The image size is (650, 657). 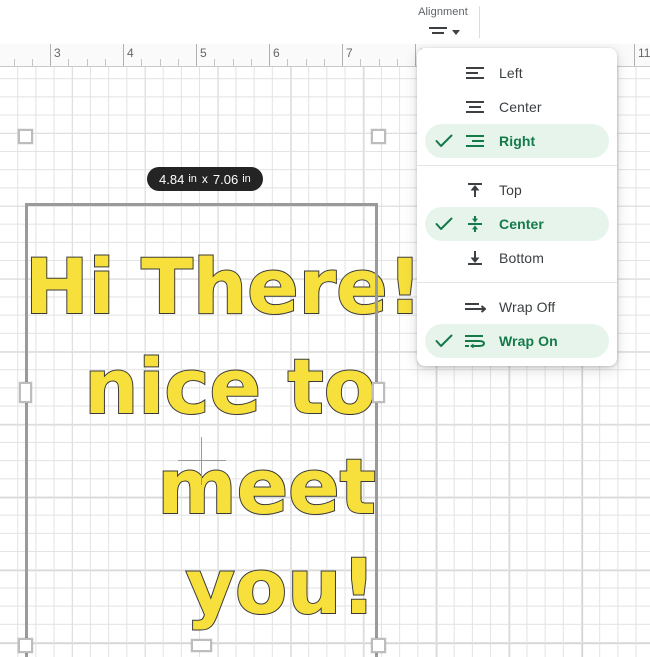 What do you see at coordinates (475, 307) in the screenshot?
I see `wrap-off-icon` at bounding box center [475, 307].